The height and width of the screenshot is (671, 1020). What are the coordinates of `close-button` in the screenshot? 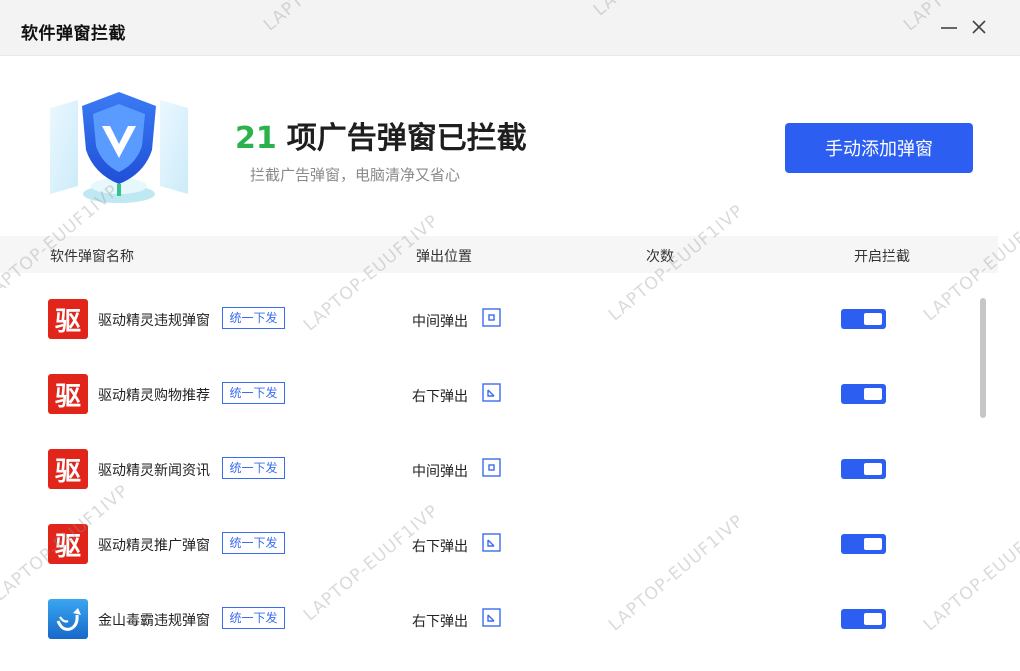 It's located at (979, 27).